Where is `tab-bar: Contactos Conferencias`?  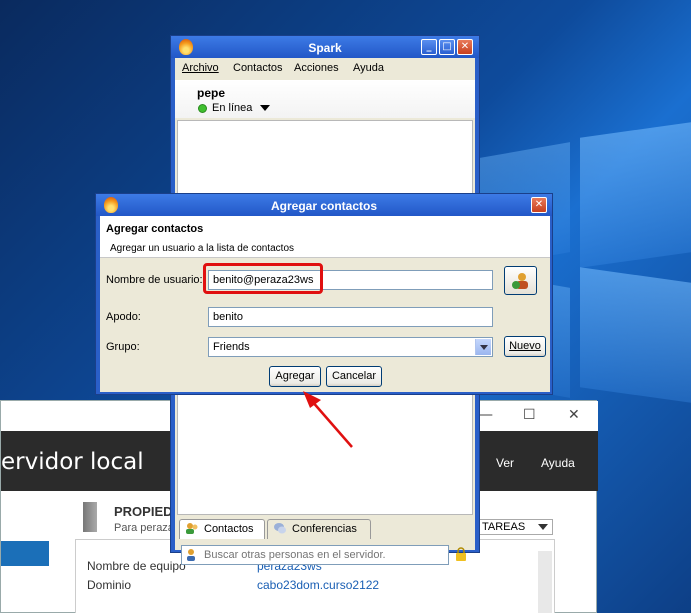 tab-bar: Contactos Conferencias is located at coordinates (325, 529).